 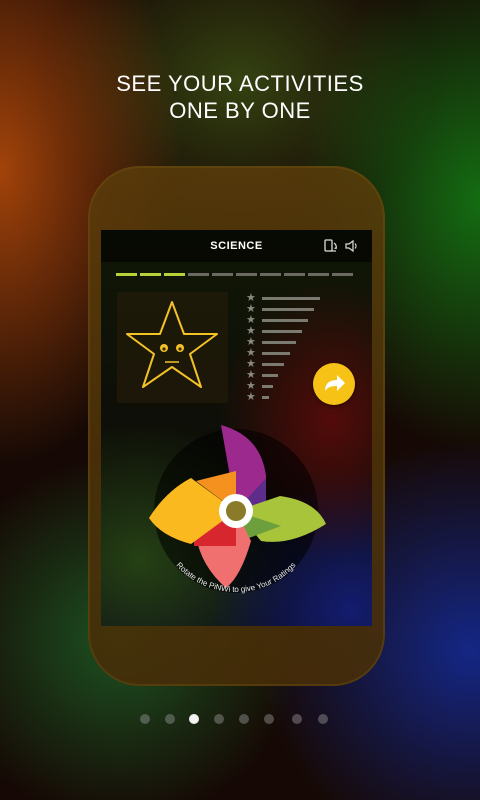 What do you see at coordinates (240, 110) in the screenshot?
I see `headline-line-2: ONE BY ONE` at bounding box center [240, 110].